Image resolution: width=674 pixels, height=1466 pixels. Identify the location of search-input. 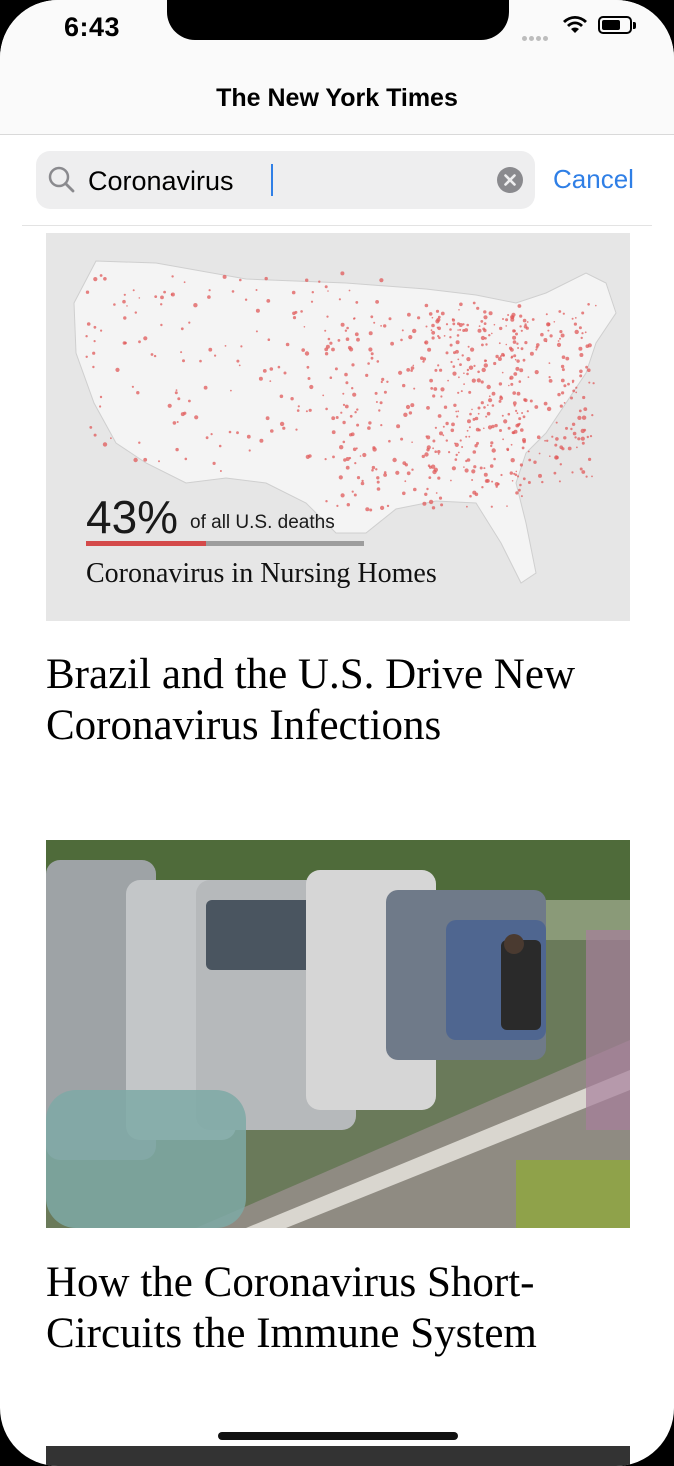
(288, 181).